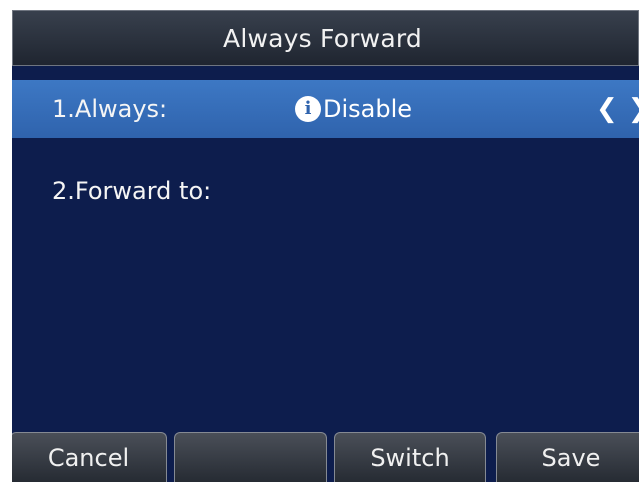 The width and height of the screenshot is (639, 482). I want to click on empty-softkey, so click(250, 457).